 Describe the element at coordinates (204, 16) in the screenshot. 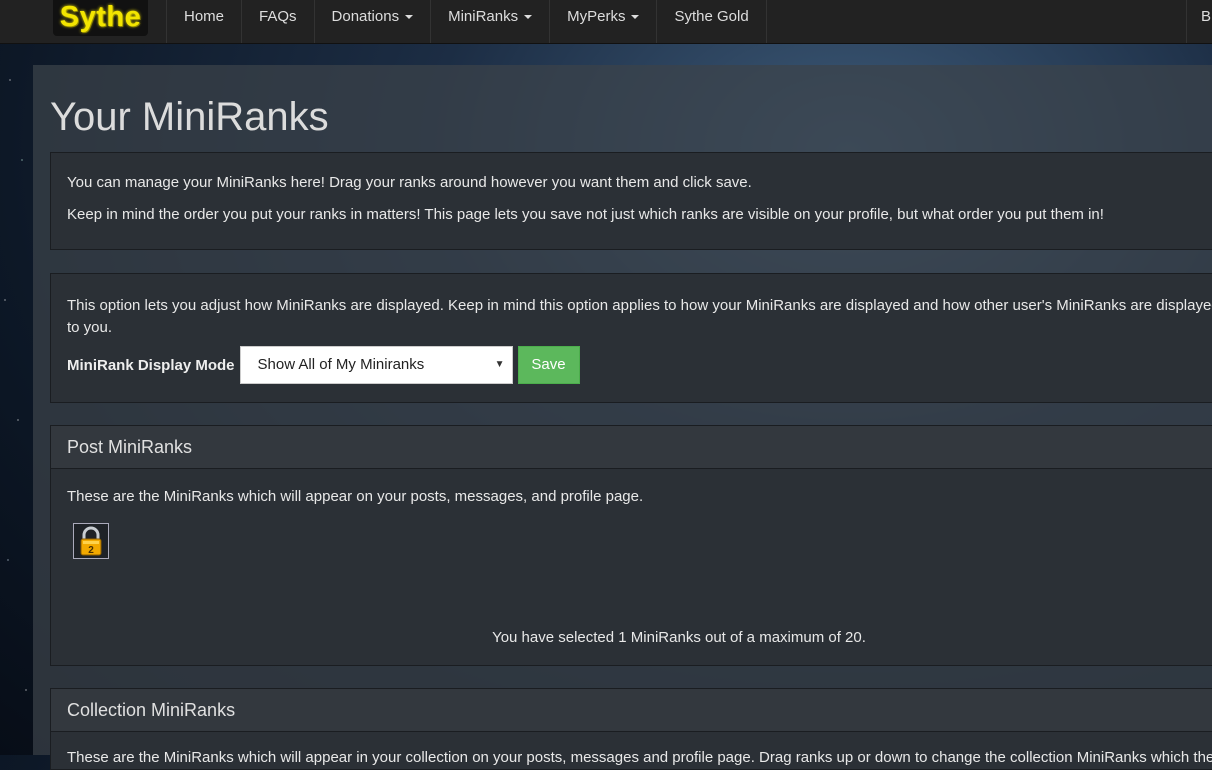

I see `nav-home-label: Home` at that location.